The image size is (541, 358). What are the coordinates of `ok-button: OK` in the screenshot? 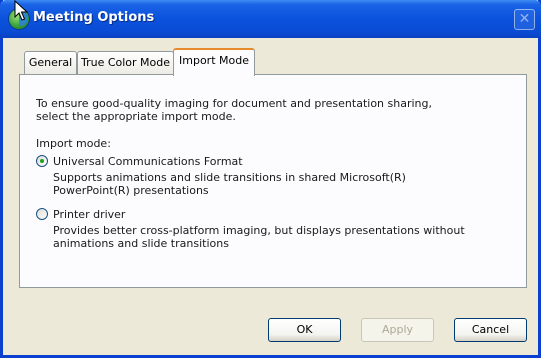 It's located at (304, 330).